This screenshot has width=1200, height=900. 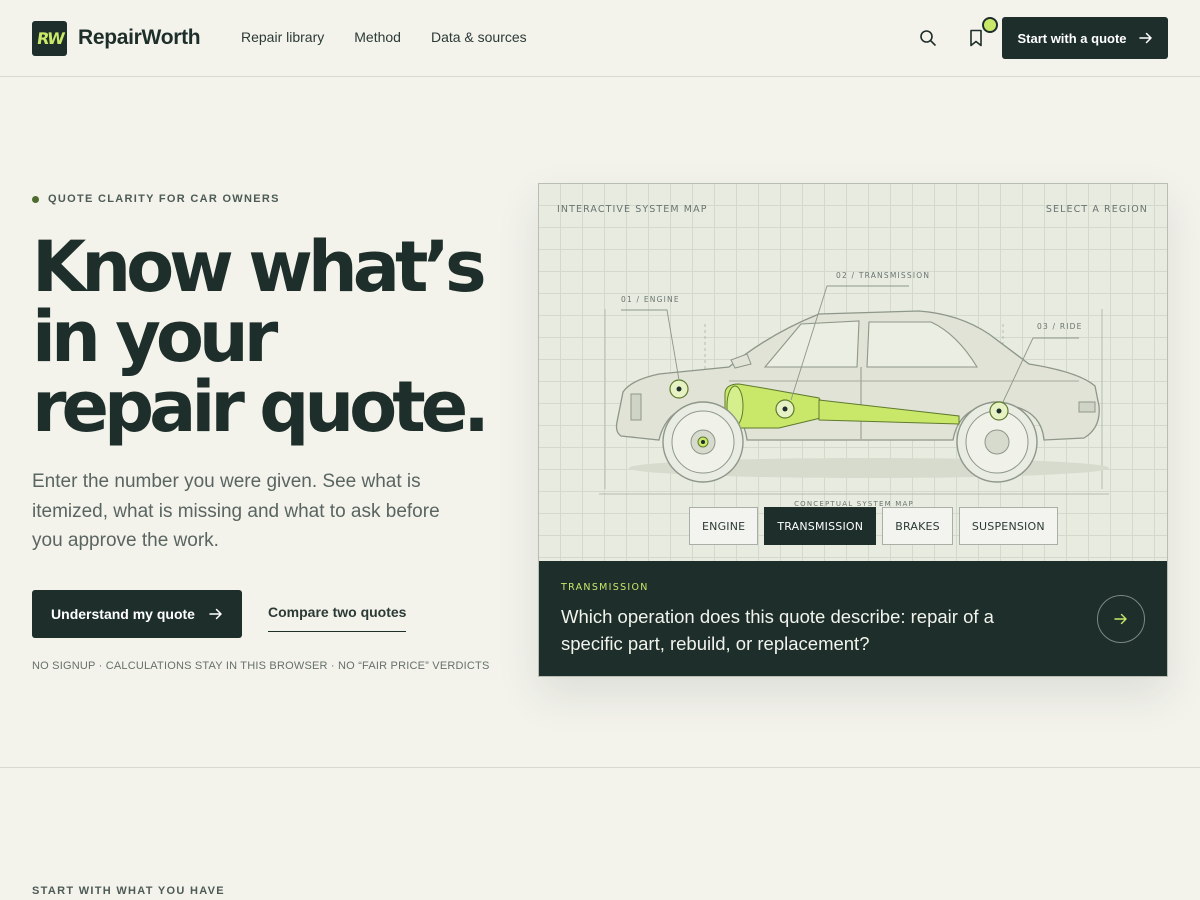 I want to click on region-next-button, so click(x=1121, y=619).